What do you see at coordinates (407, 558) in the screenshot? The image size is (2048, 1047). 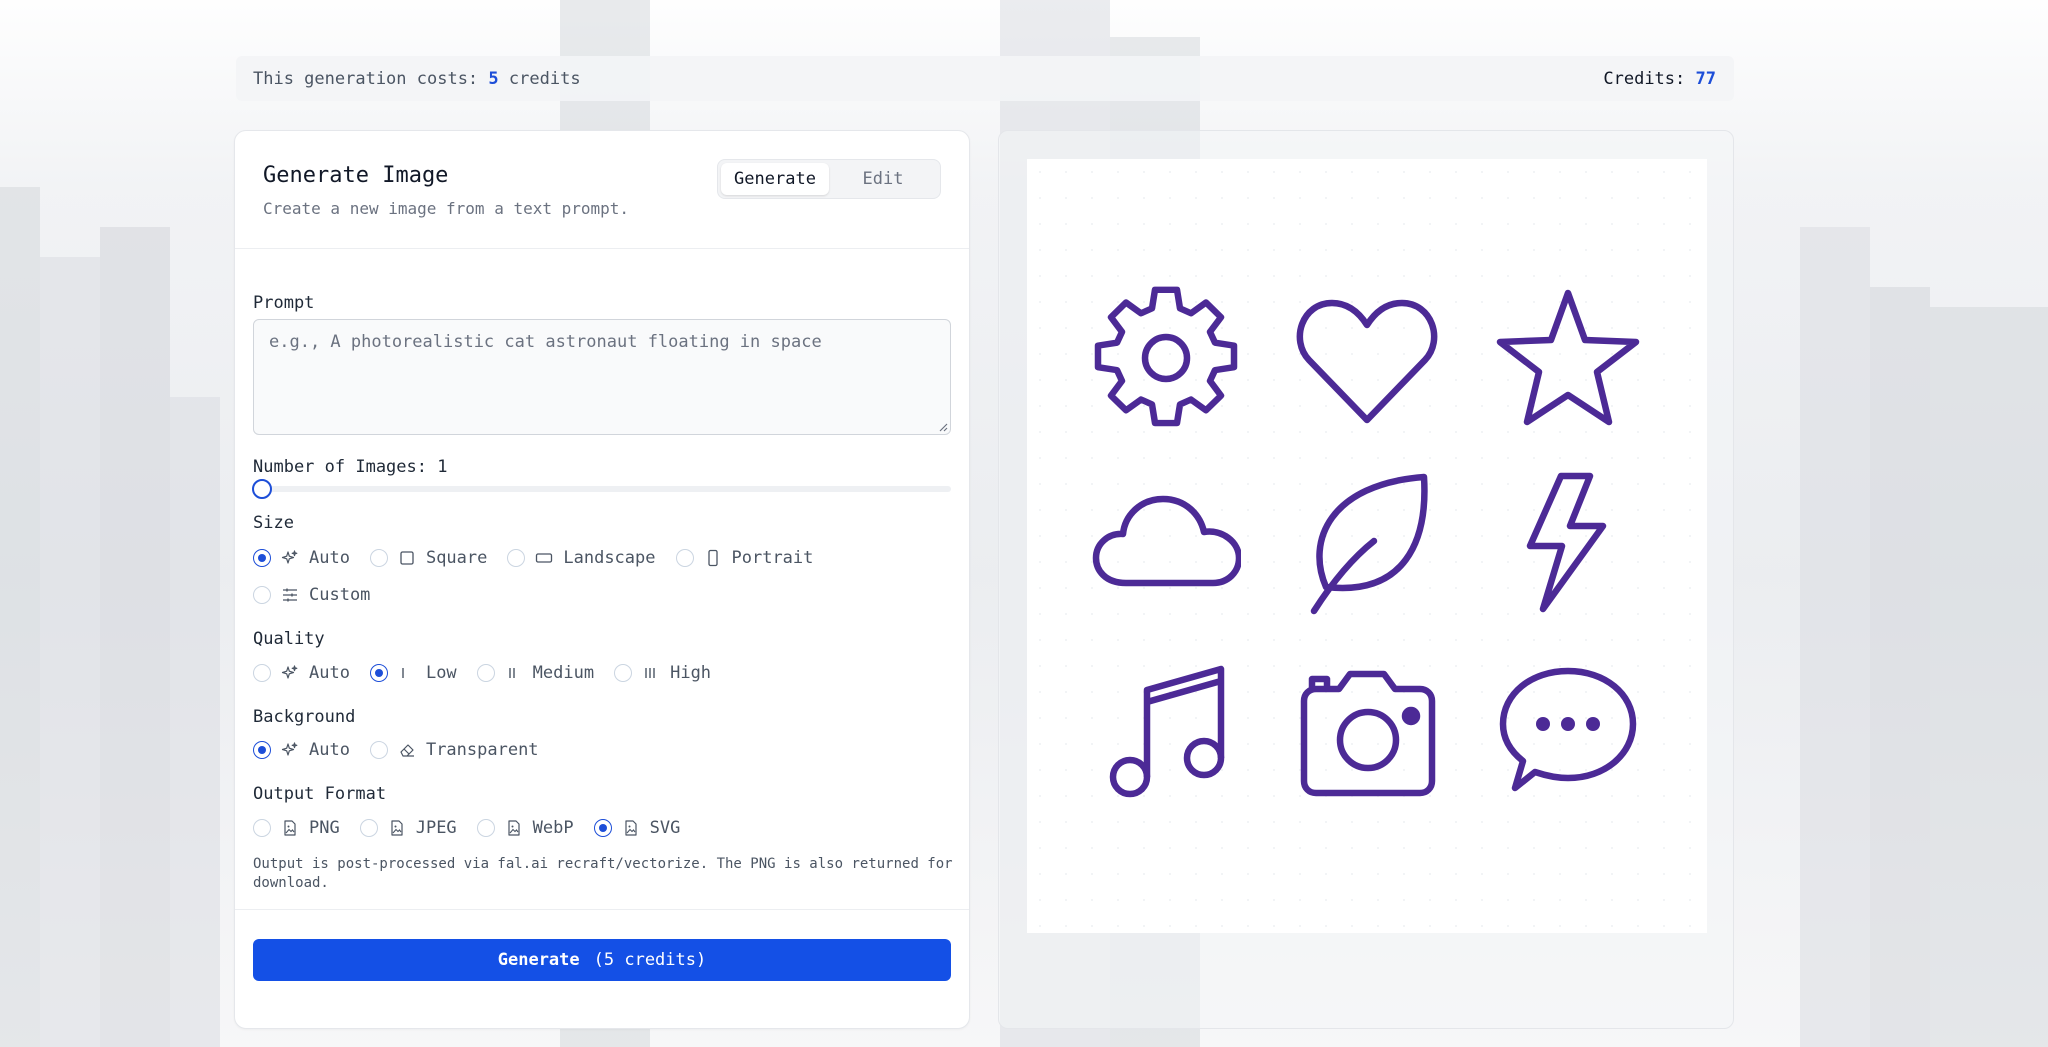 I see `square-icon` at bounding box center [407, 558].